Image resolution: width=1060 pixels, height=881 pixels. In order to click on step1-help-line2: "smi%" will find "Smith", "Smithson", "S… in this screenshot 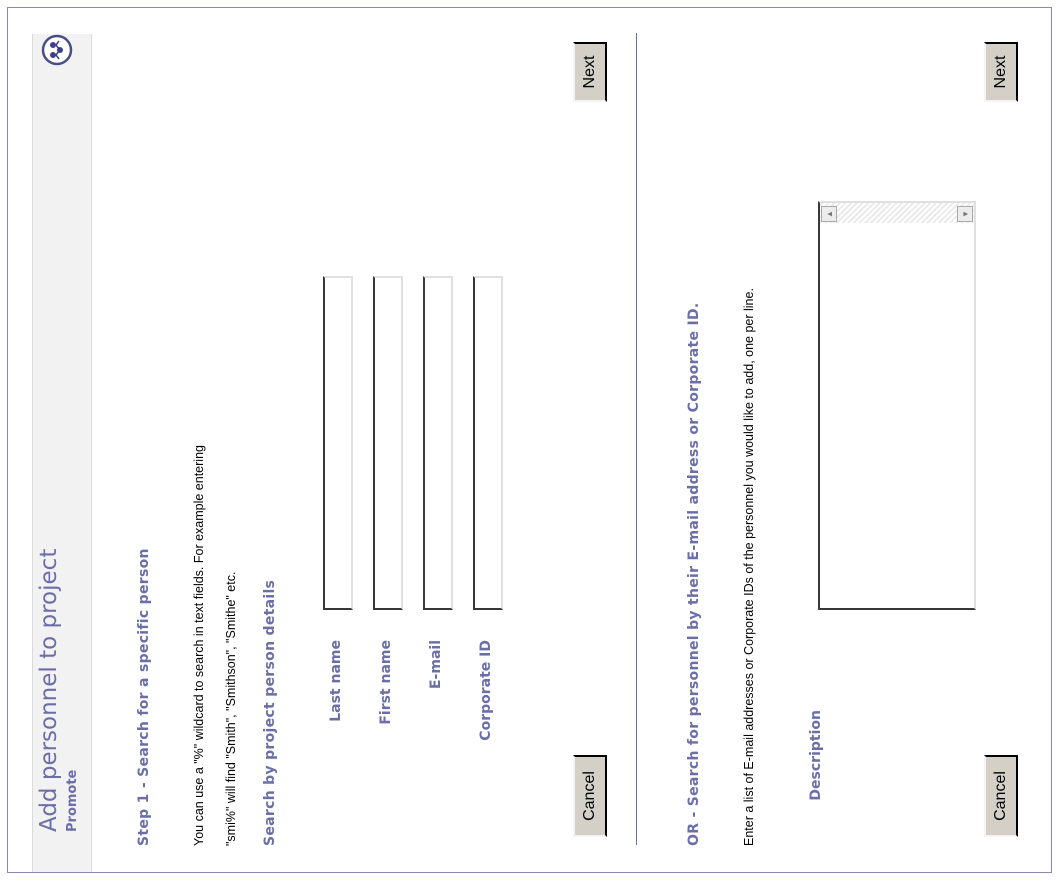, I will do `click(231, 708)`.